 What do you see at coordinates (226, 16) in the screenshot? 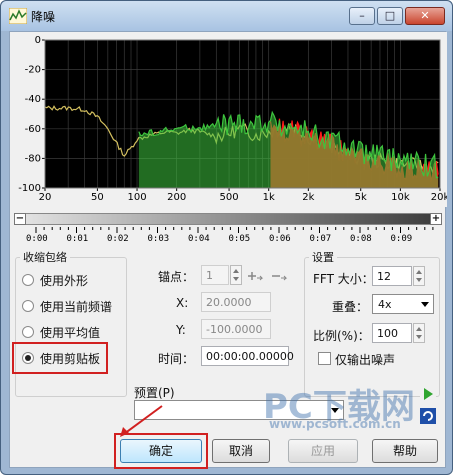
I see `title-bar: 降噪 – □ ✕` at bounding box center [226, 16].